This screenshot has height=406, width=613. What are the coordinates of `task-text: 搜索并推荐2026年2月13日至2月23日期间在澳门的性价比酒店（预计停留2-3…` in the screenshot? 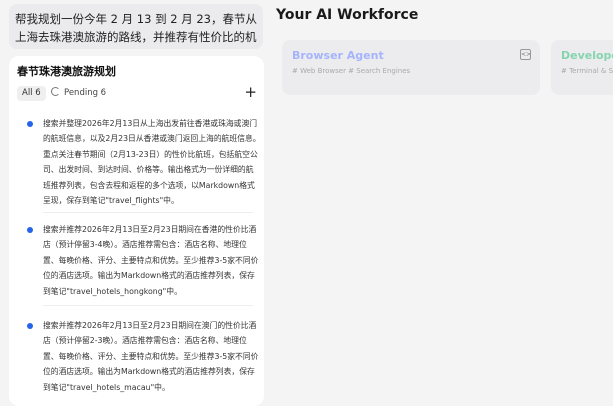 It's located at (151, 356).